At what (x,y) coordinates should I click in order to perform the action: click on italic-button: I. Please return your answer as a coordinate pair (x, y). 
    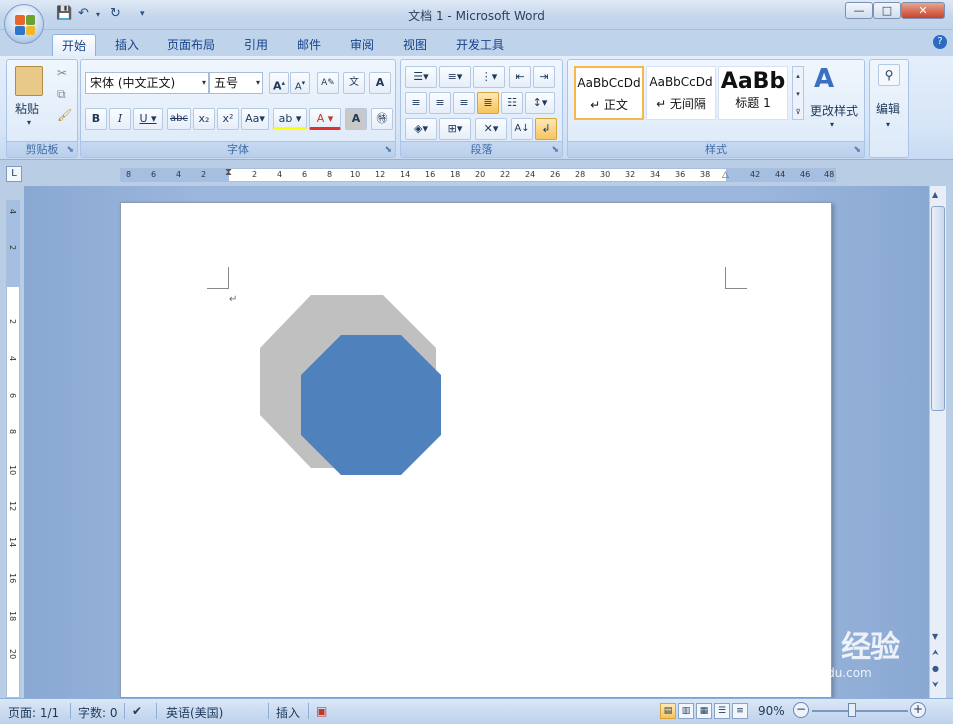
    Looking at the image, I should click on (120, 119).